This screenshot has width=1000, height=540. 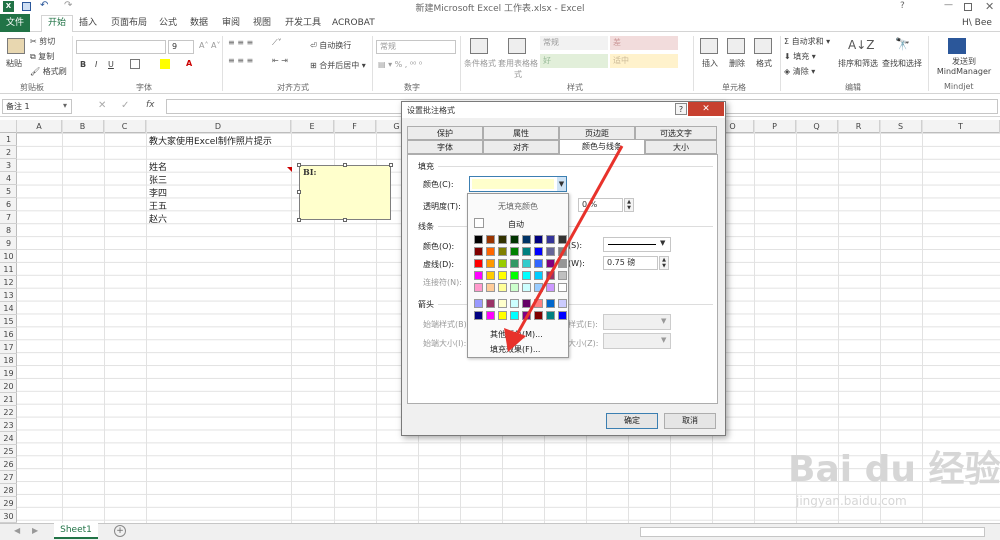 I want to click on row-header: 2, so click(x=8, y=152).